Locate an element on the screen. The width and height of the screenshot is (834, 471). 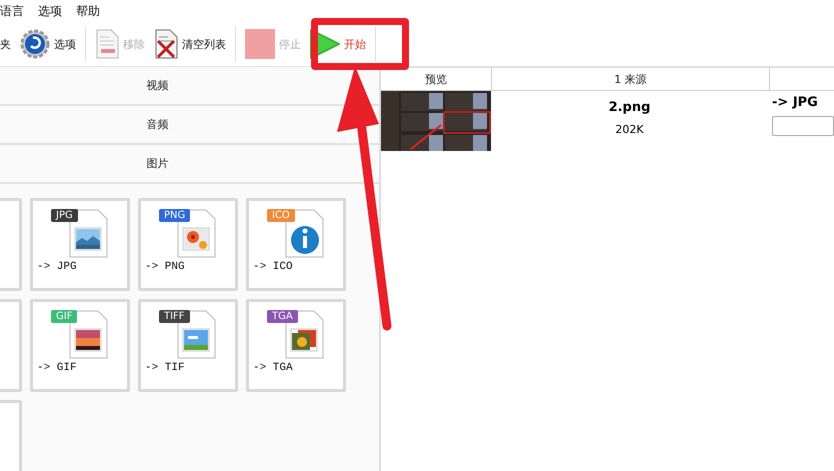
format-badge: TIFF is located at coordinates (174, 316).